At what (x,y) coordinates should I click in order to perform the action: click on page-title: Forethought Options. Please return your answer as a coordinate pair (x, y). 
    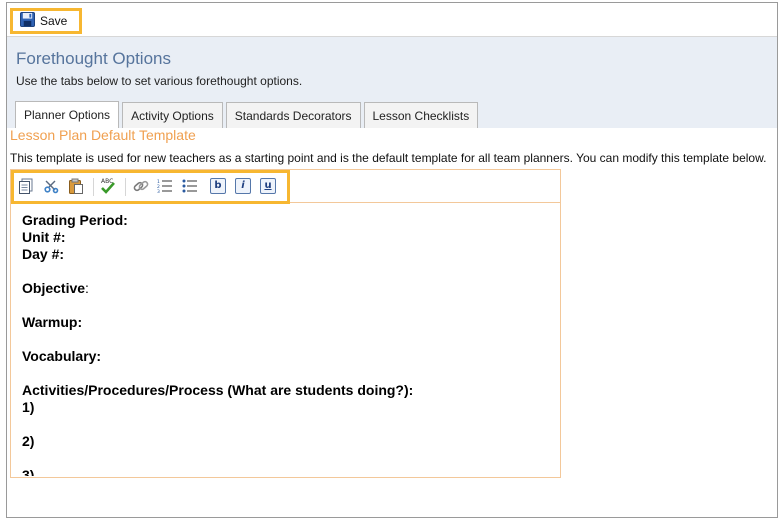
    Looking at the image, I should click on (93, 58).